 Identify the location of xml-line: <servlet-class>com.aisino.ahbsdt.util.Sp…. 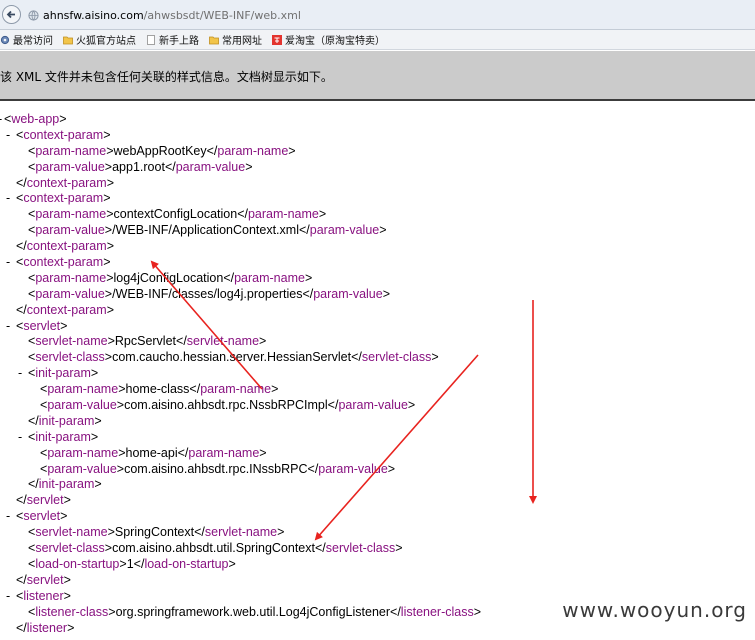
(215, 548).